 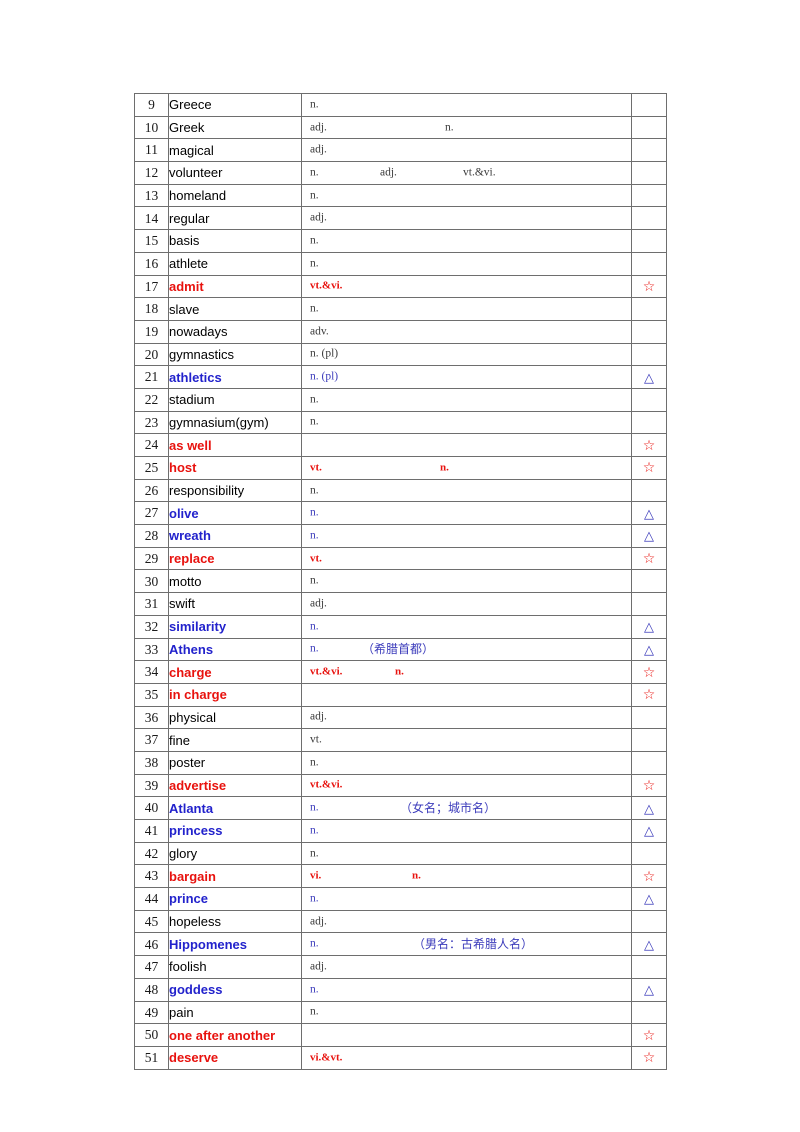 I want to click on vocabulary-word: bargain, so click(x=235, y=876).